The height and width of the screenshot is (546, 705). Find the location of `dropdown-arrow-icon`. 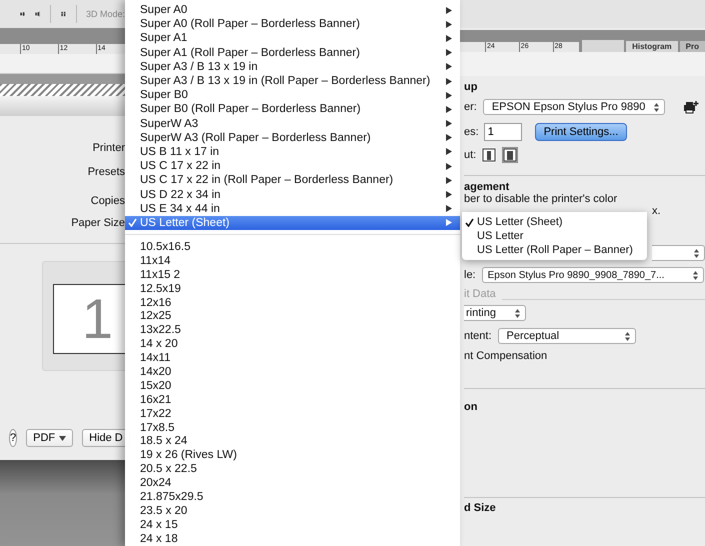

dropdown-arrow-icon is located at coordinates (62, 438).